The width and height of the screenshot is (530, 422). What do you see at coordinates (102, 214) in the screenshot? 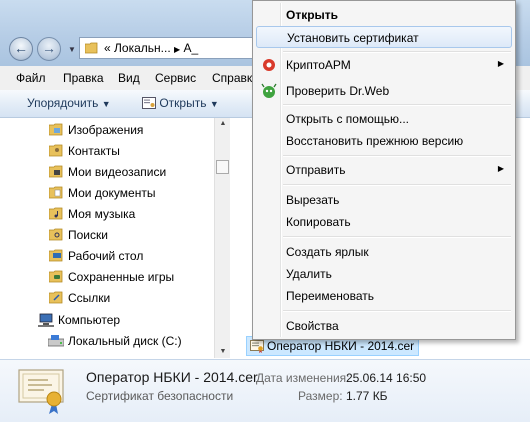
I see `nav-item-label: Моя музыка` at bounding box center [102, 214].